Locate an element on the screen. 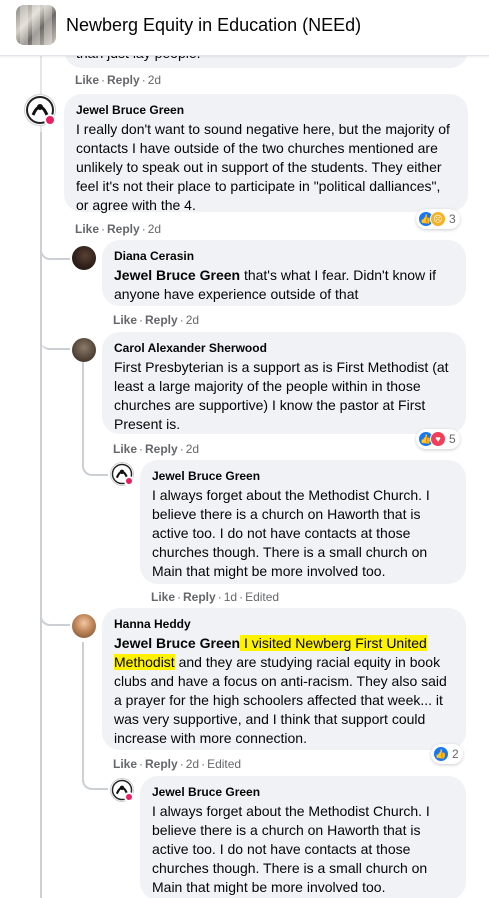 The image size is (489, 898). thread-line is located at coordinates (83, 712).